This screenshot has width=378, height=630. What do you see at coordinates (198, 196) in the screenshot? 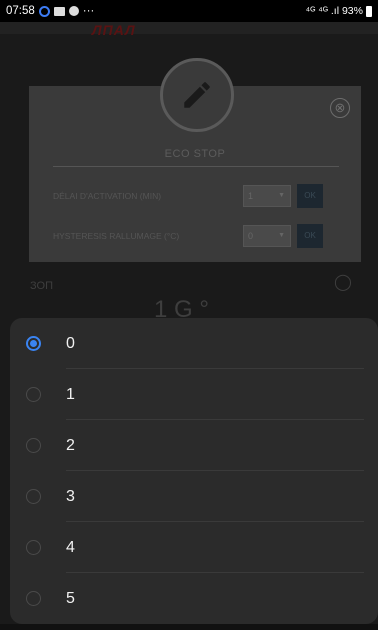
I see `activation-delay-row: DÉLAI D'ACTIVATION (MIN) 1 ▼ OK` at bounding box center [198, 196].